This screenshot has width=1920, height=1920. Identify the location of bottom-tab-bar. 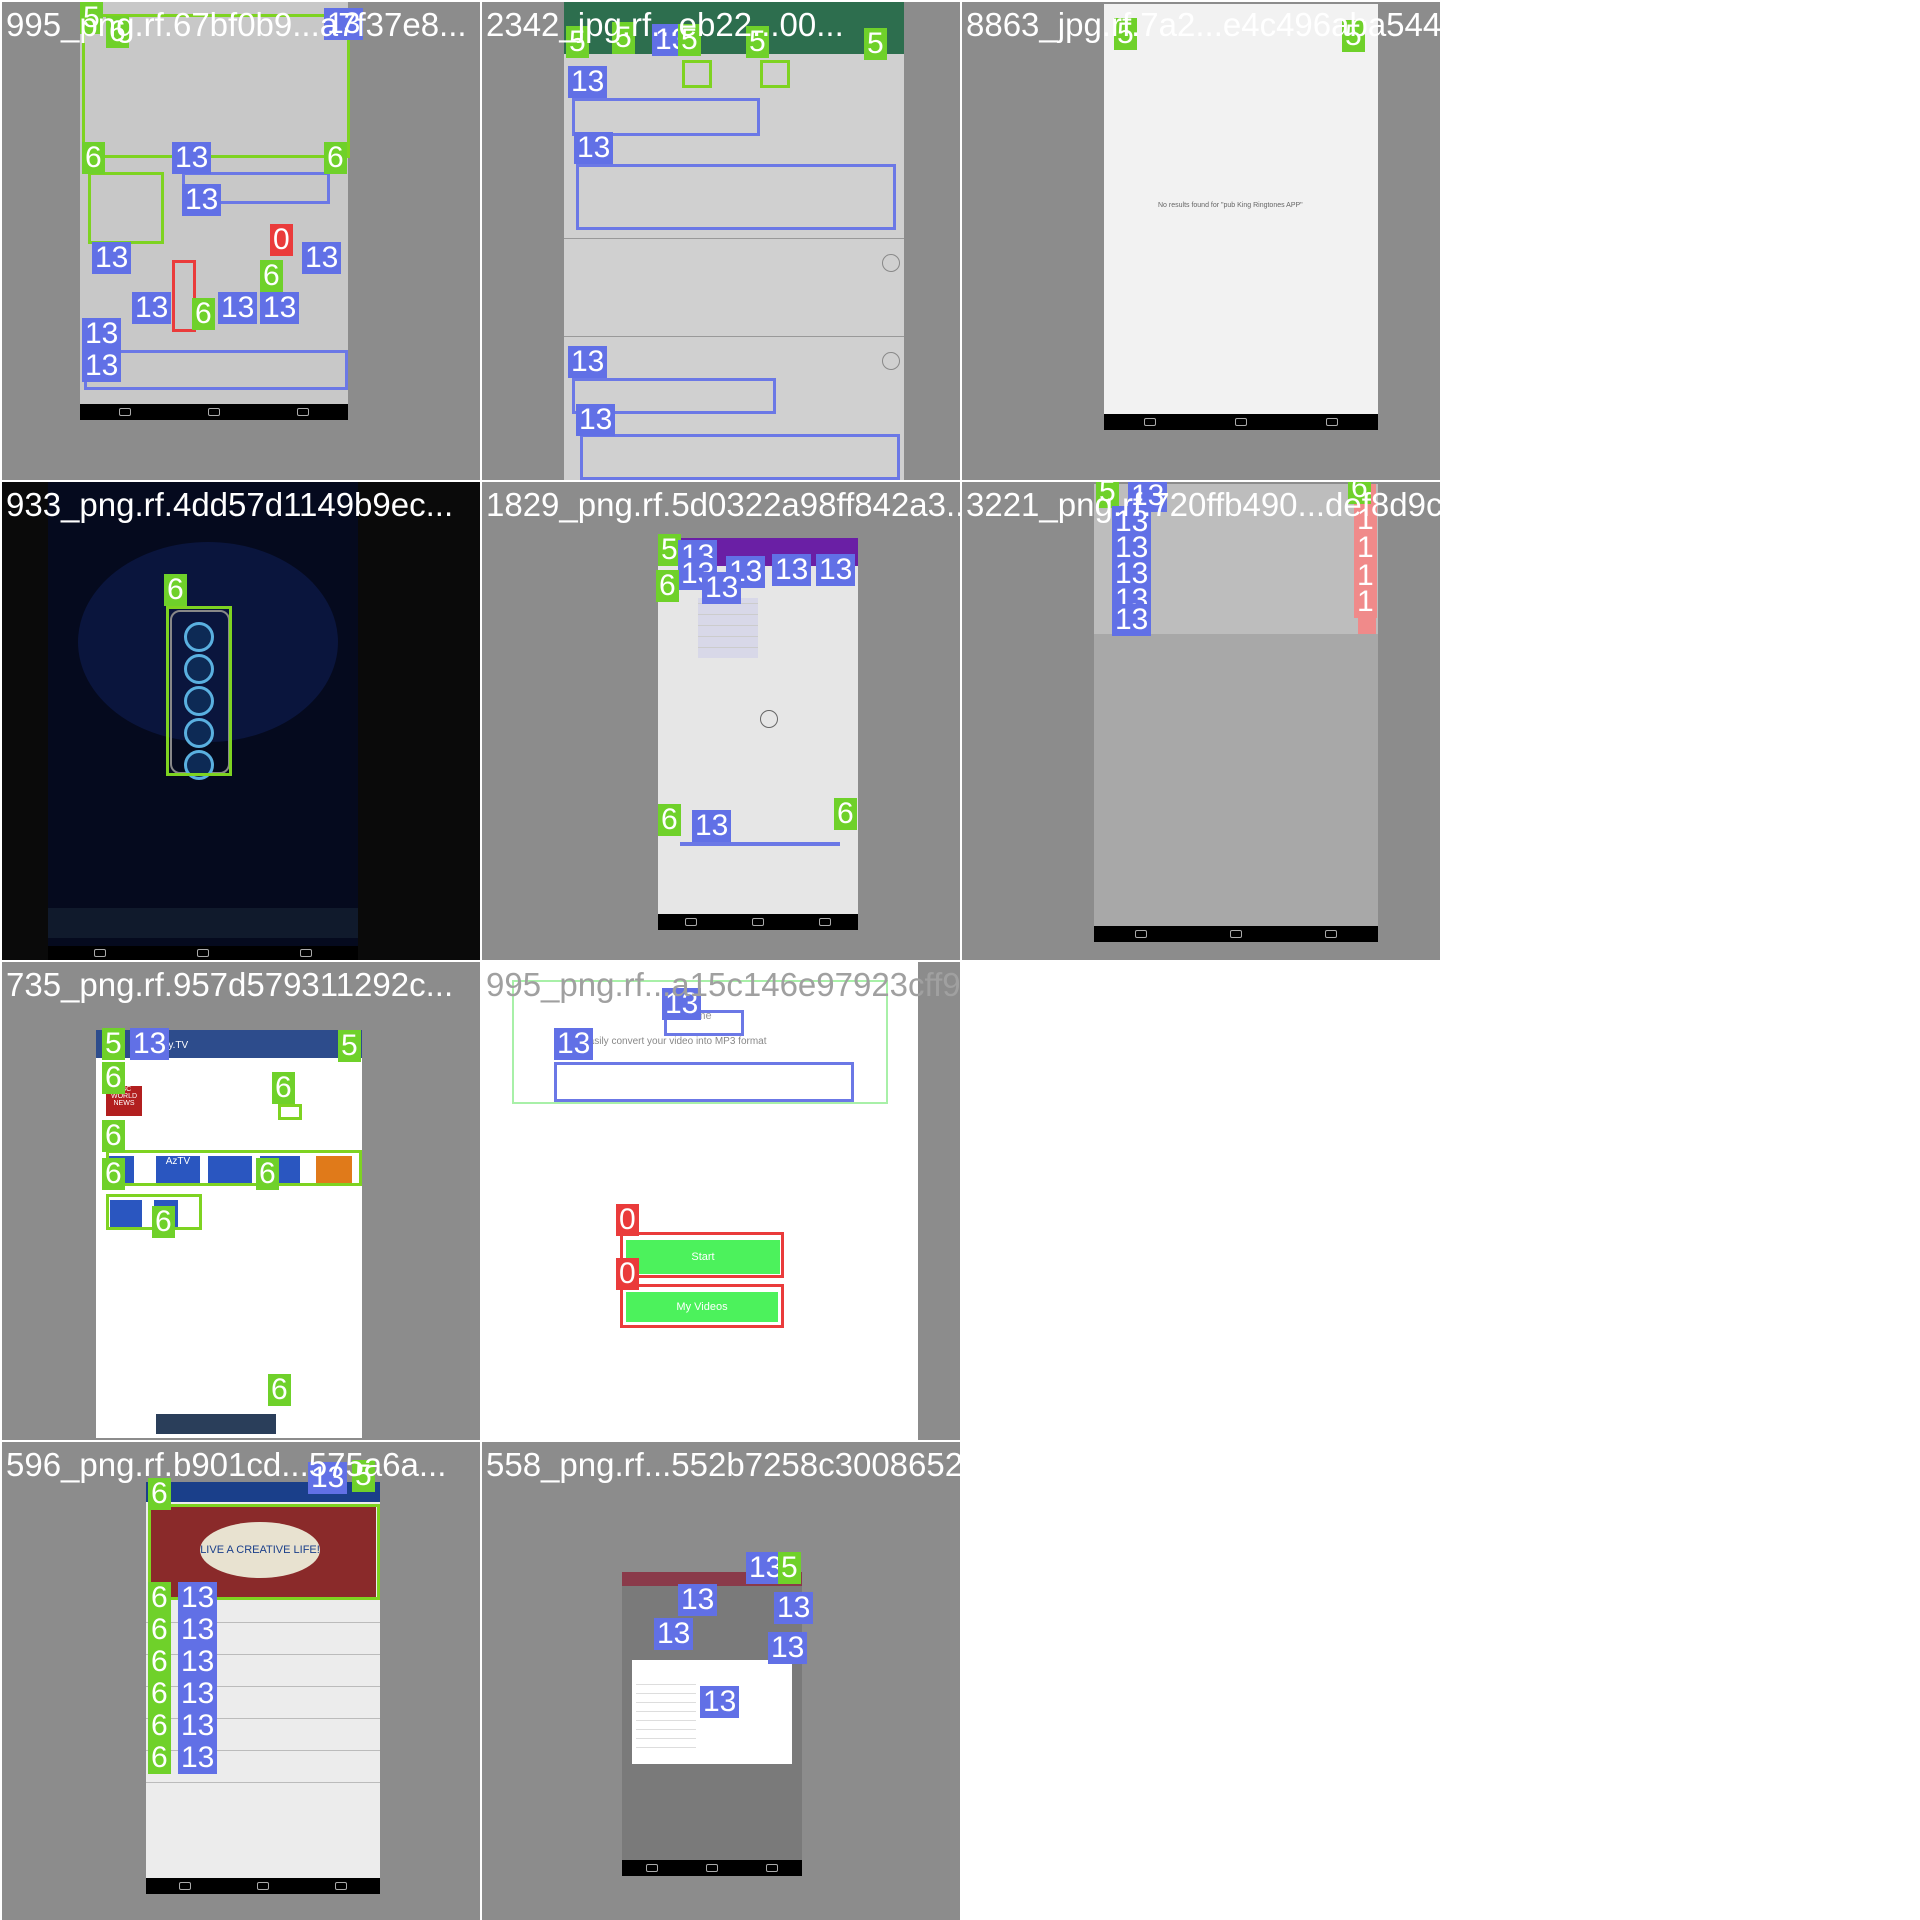
(203, 923).